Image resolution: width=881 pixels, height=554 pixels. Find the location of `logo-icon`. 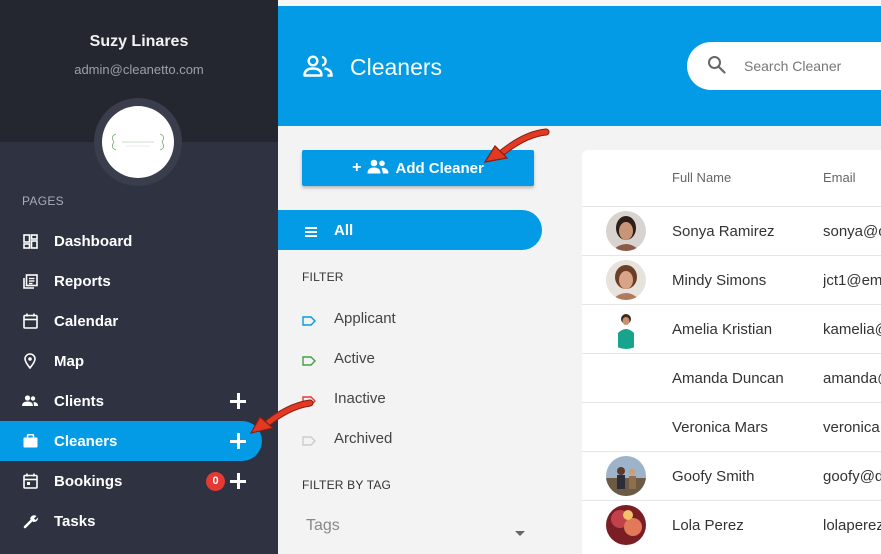

logo-icon is located at coordinates (138, 142).